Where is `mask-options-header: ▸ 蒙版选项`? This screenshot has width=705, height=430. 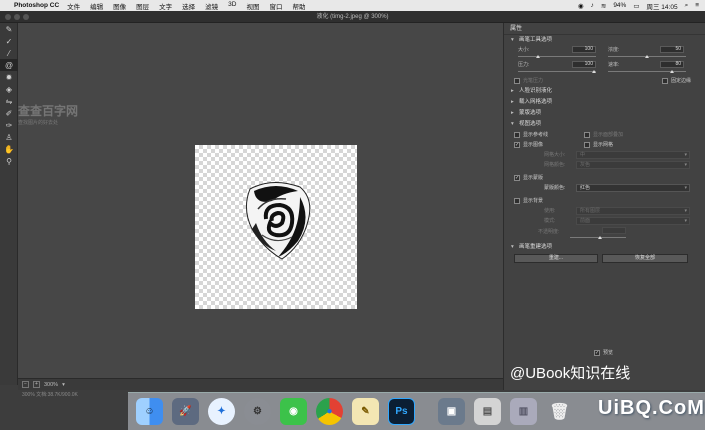
mask-options-header: ▸ 蒙版选项 is located at coordinates (604, 113).